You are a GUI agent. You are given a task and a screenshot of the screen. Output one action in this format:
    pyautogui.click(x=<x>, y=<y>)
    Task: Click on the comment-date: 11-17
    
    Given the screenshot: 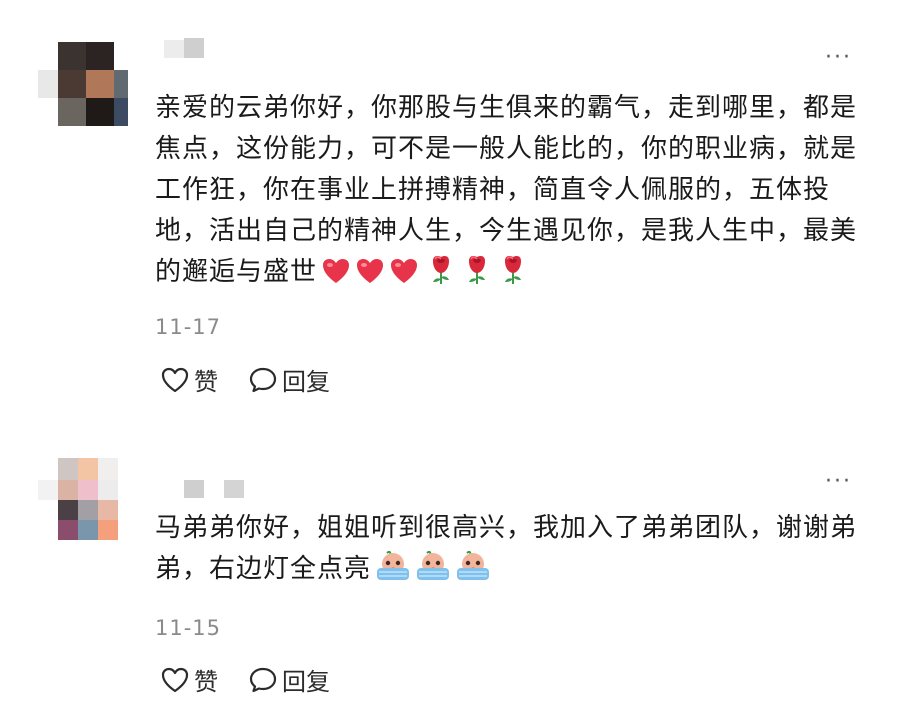 What is the action you would take?
    pyautogui.click(x=188, y=327)
    